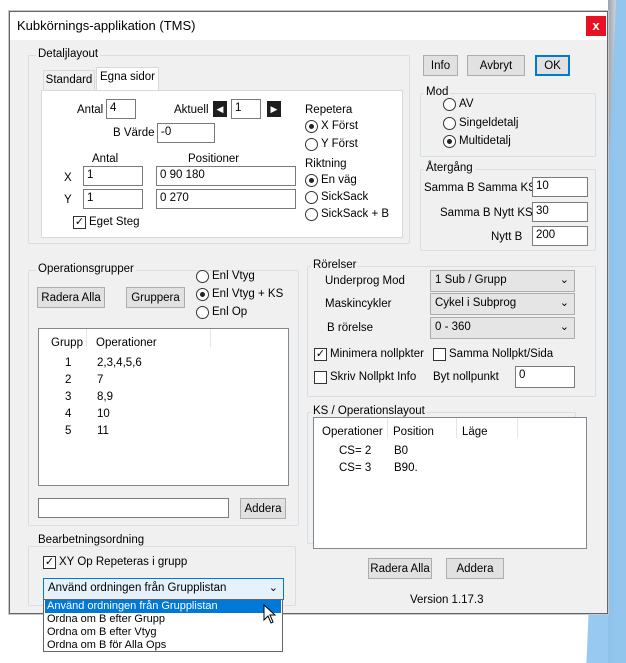 The image size is (626, 663). What do you see at coordinates (90, 110) in the screenshot?
I see `antal-label: Antal` at bounding box center [90, 110].